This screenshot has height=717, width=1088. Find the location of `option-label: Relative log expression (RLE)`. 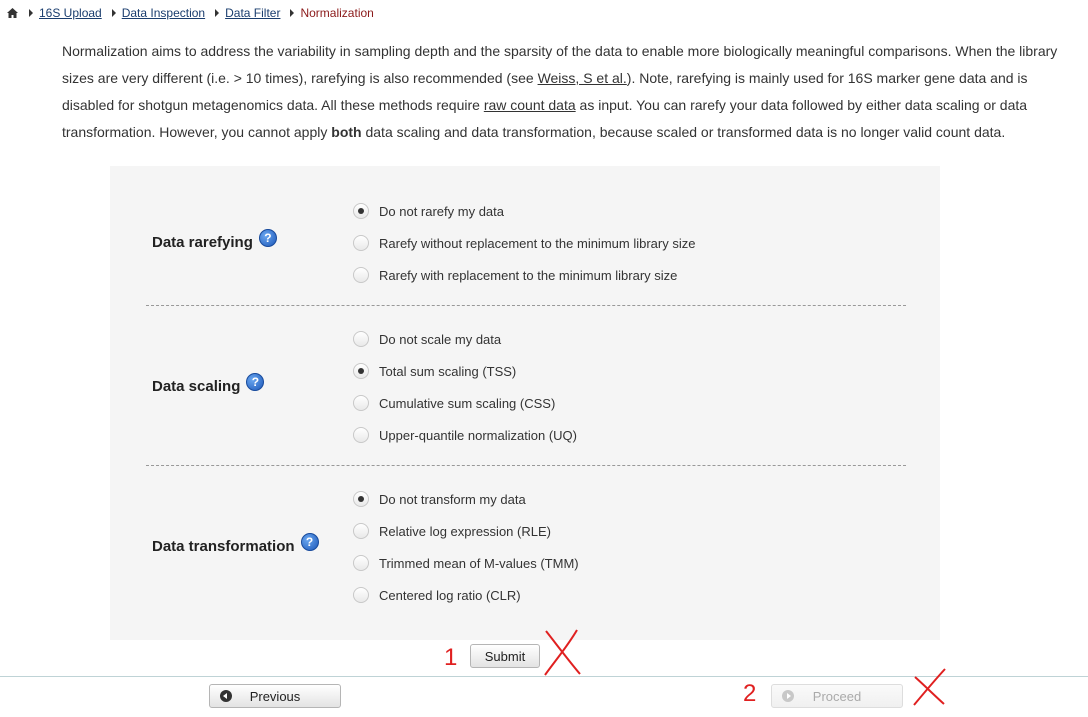

option-label: Relative log expression (RLE) is located at coordinates (465, 531).